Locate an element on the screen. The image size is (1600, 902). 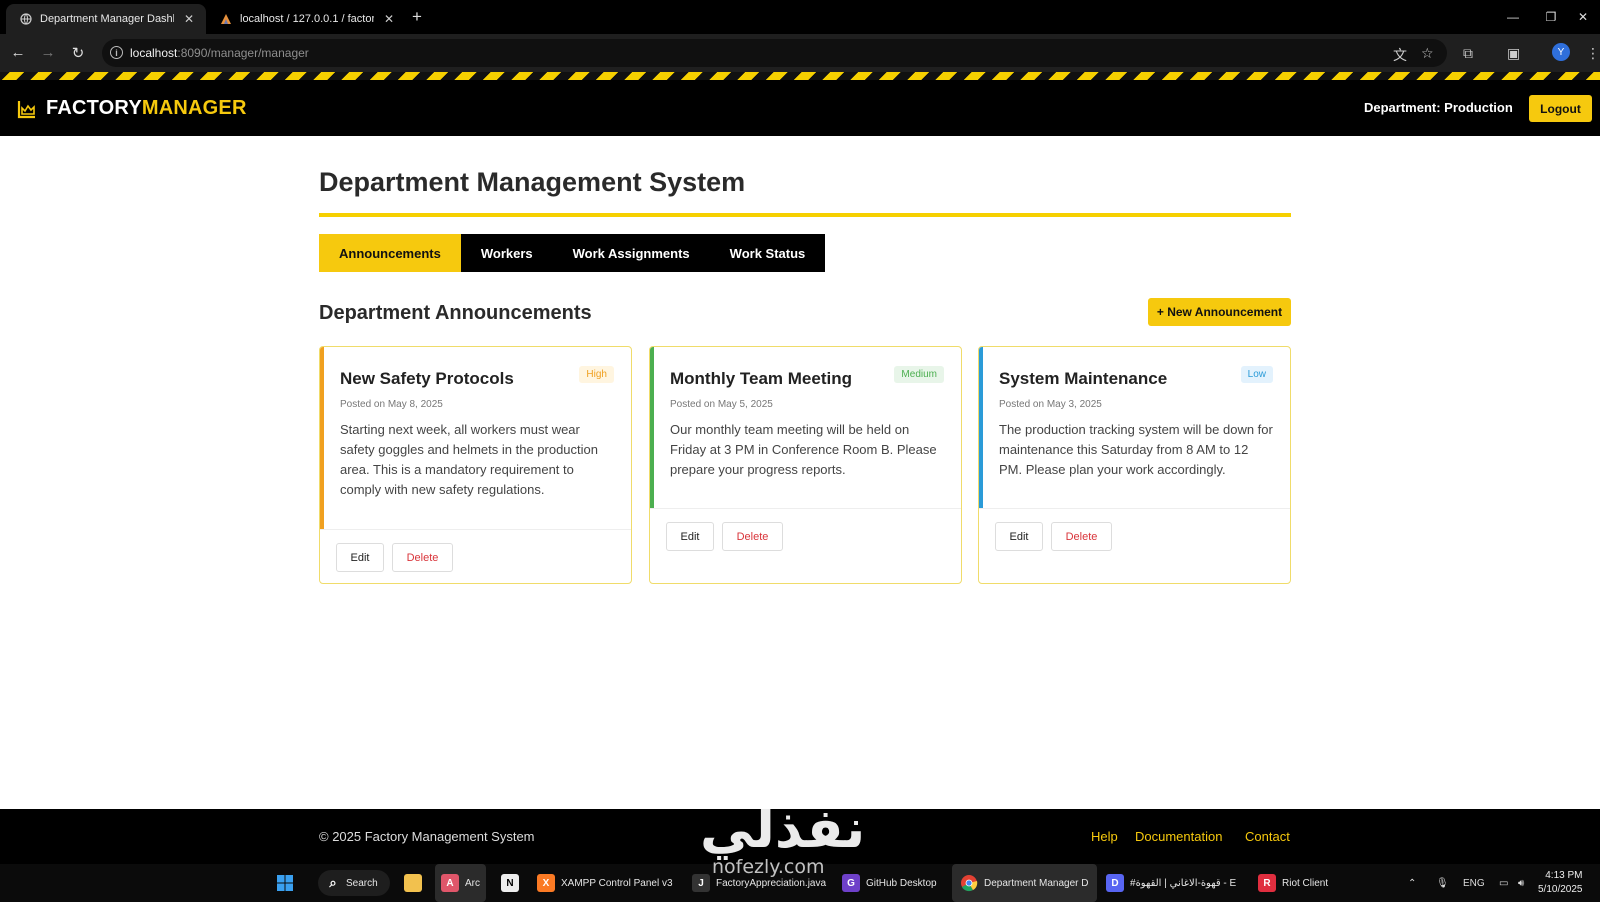
taskbar-app-label: XAMPP Control Panel v3 is located at coordinates (617, 883).